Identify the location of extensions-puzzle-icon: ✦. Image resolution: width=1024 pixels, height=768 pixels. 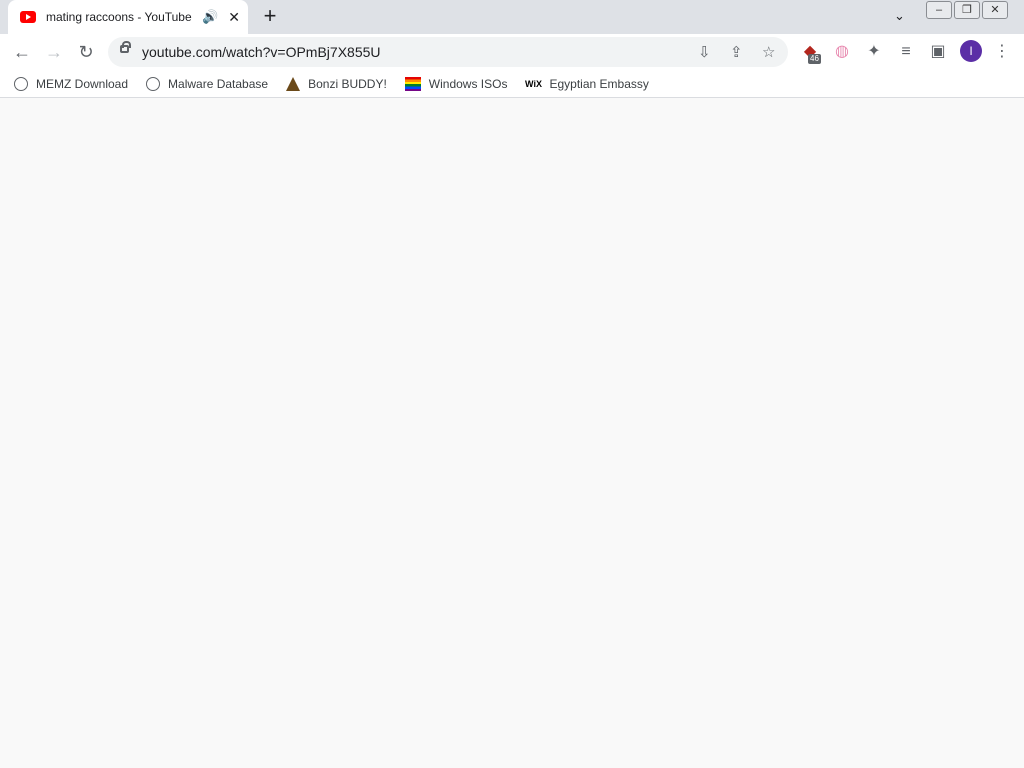
(874, 52).